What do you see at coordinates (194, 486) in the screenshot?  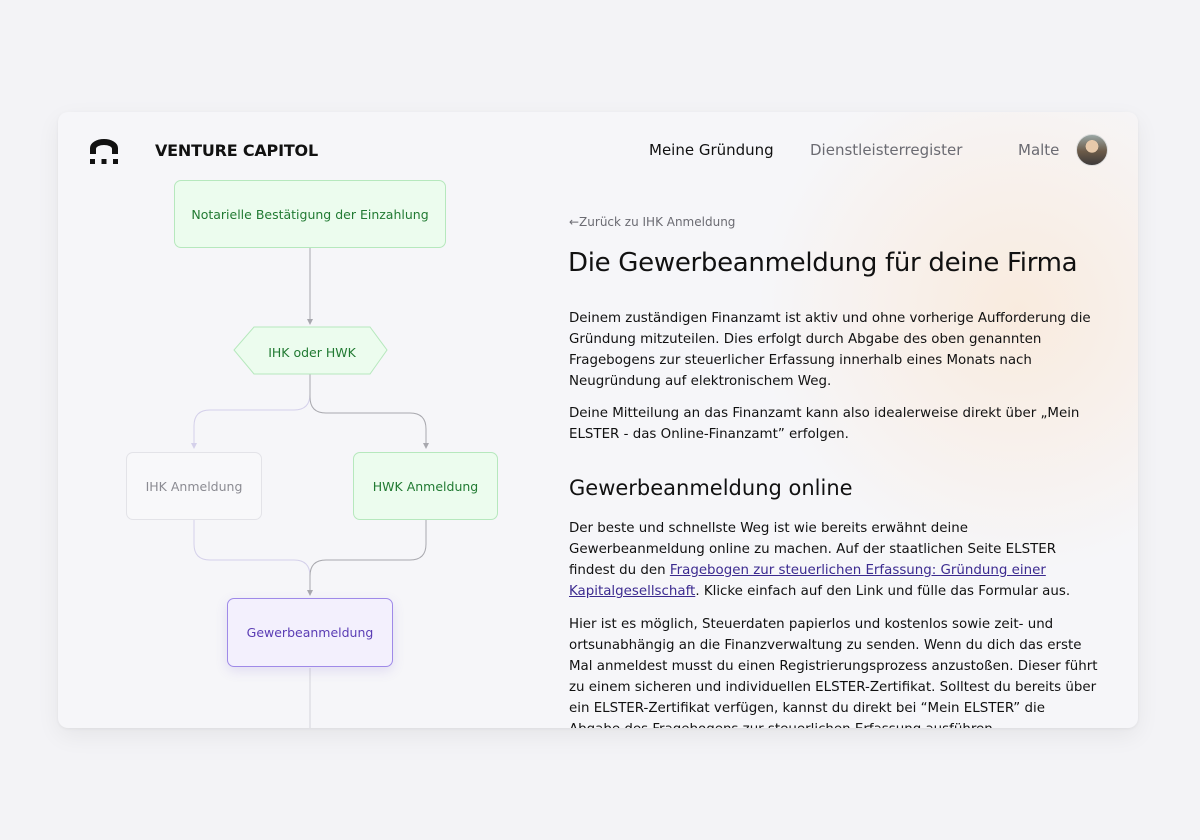 I see `flow-node-ihk-anmeldung: IHK Anmeldung` at bounding box center [194, 486].